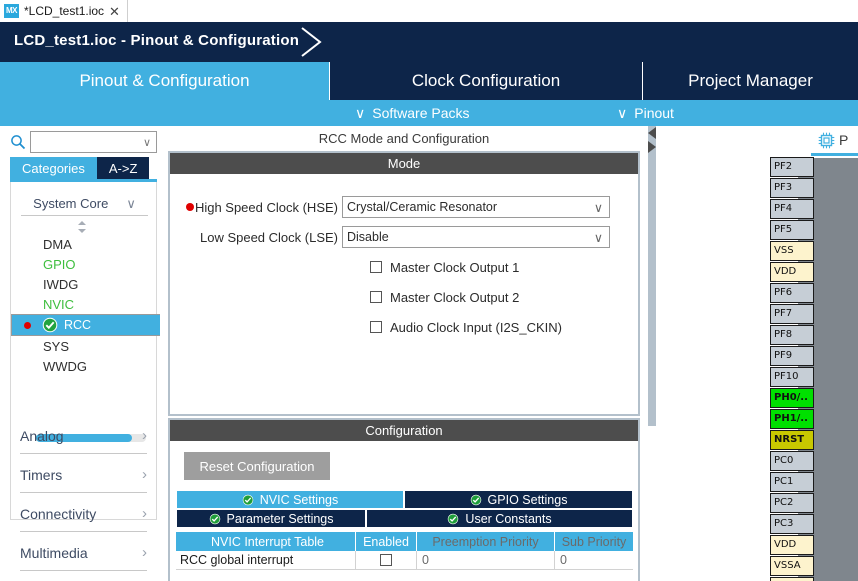  Describe the element at coordinates (280, 518) in the screenshot. I see `tab-parameter-settings-label: Parameter Settings` at that location.